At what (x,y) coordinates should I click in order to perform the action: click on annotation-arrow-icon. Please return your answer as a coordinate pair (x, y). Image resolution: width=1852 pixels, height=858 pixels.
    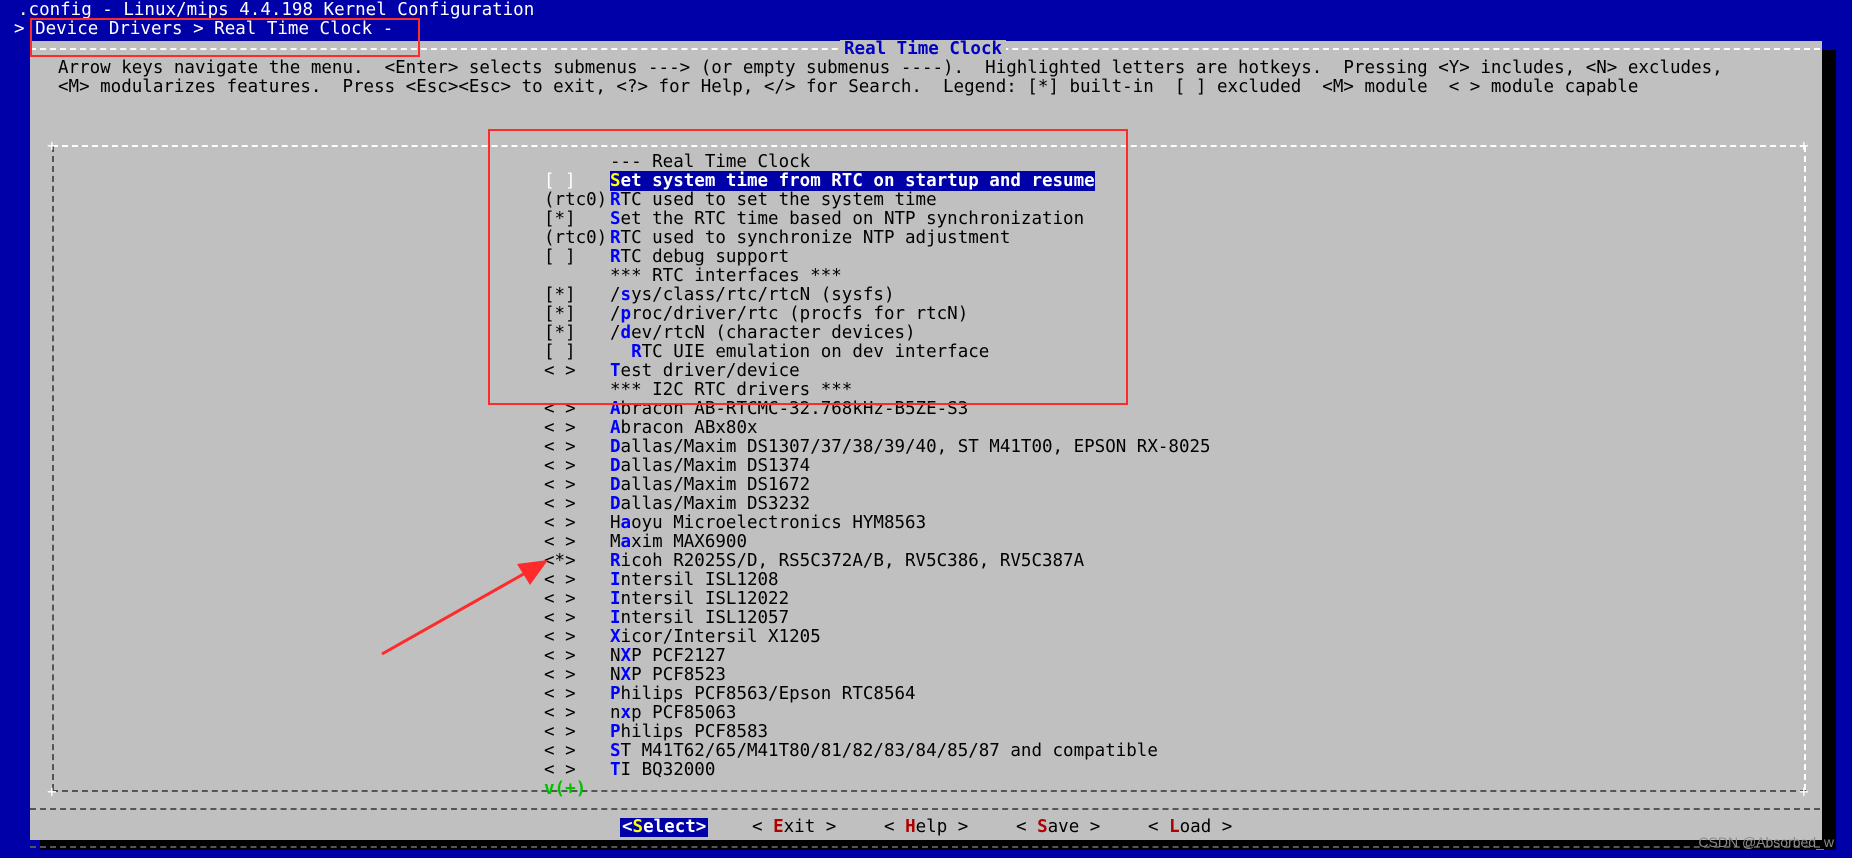
    Looking at the image, I should click on (464, 608).